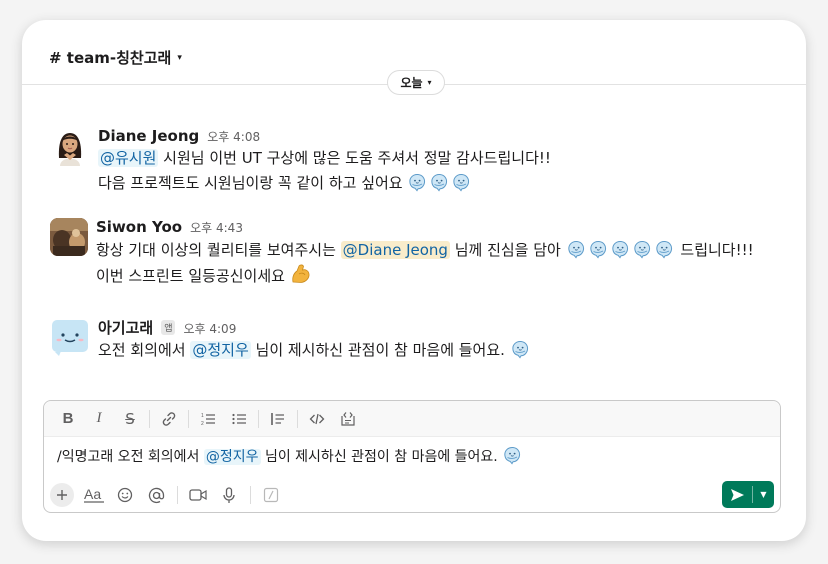  What do you see at coordinates (128, 158) in the screenshot?
I see `user-mention: @유시원` at bounding box center [128, 158].